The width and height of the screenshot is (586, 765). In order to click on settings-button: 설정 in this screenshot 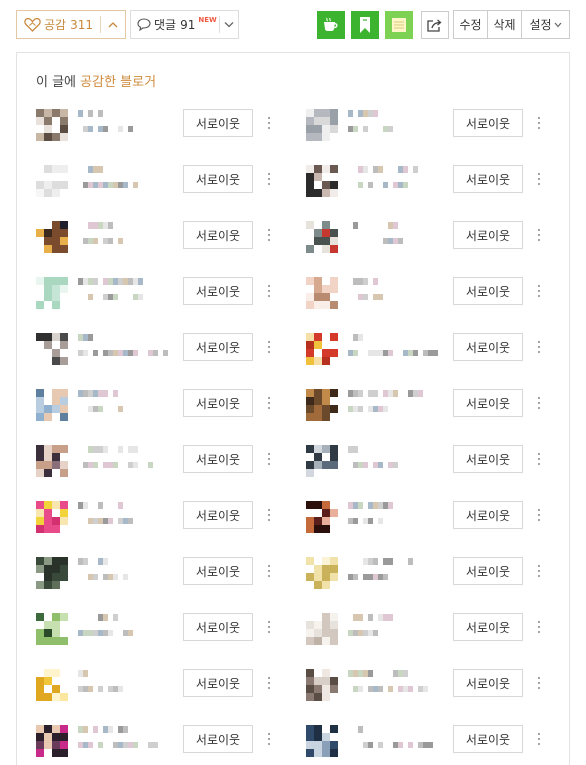, I will do `click(546, 24)`.